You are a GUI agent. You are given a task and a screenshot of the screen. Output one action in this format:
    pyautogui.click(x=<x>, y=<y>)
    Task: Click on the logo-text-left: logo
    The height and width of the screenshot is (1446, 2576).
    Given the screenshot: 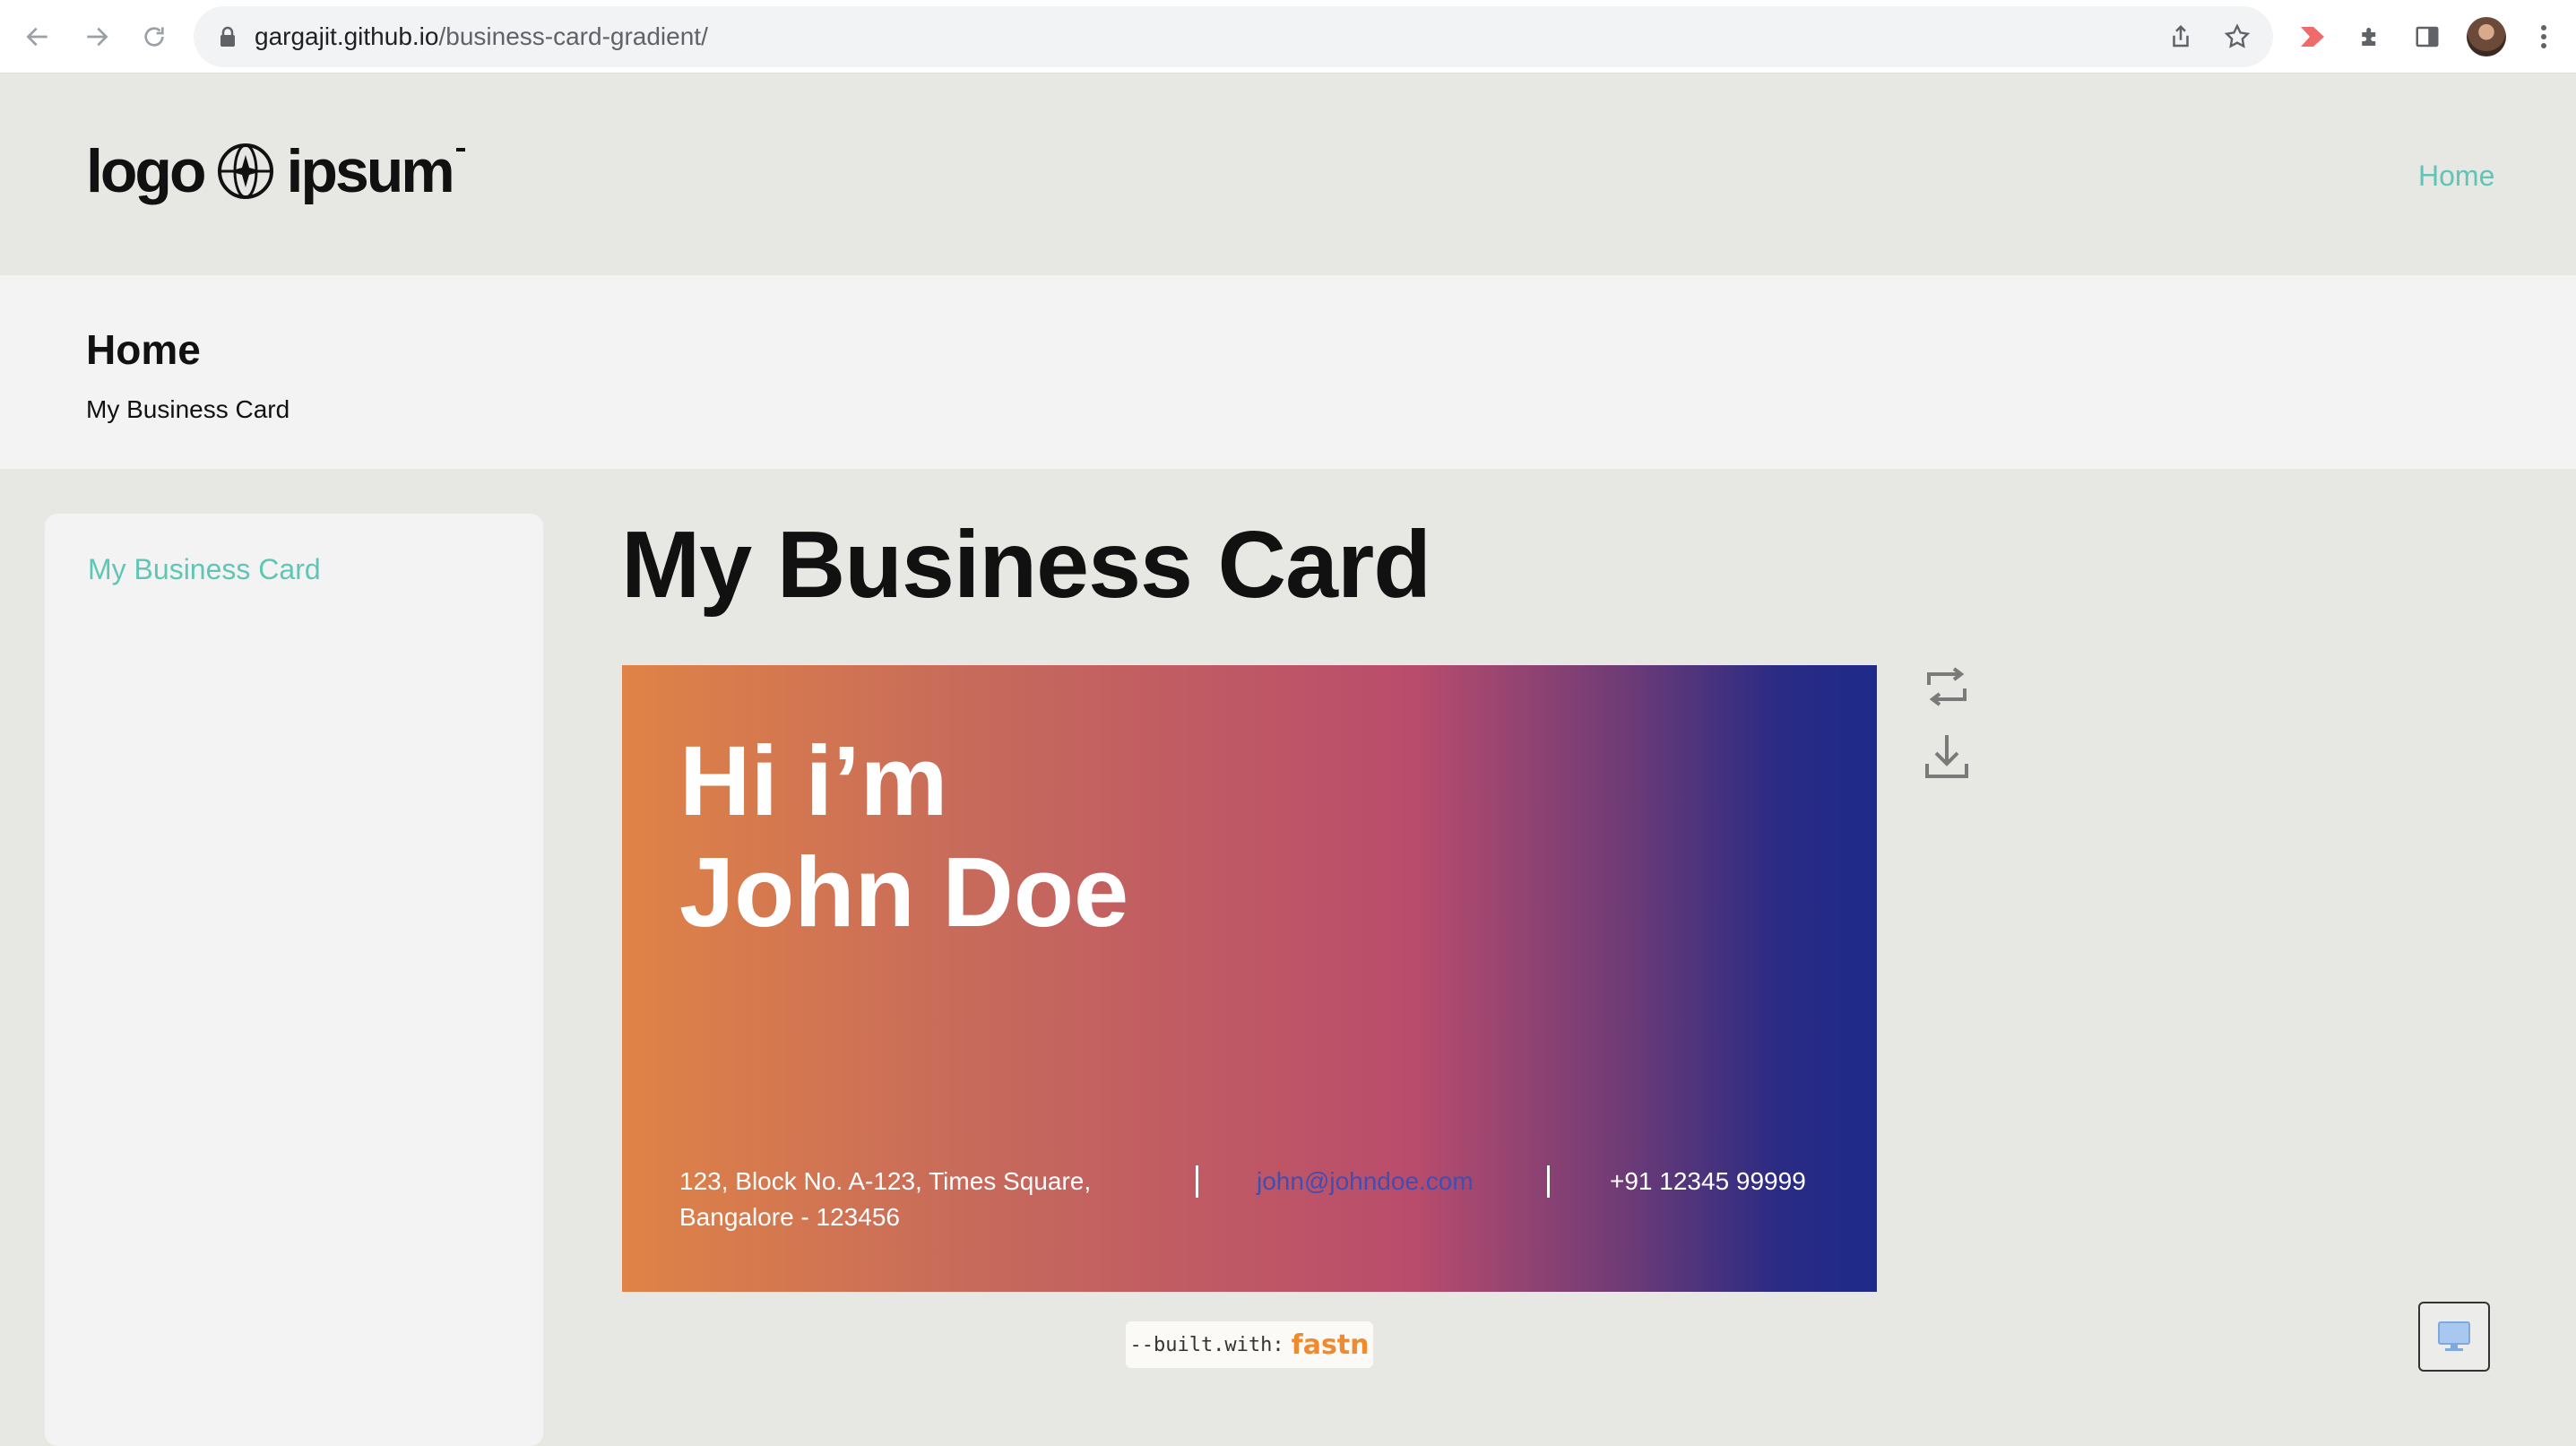 What is the action you would take?
    pyautogui.click(x=146, y=171)
    